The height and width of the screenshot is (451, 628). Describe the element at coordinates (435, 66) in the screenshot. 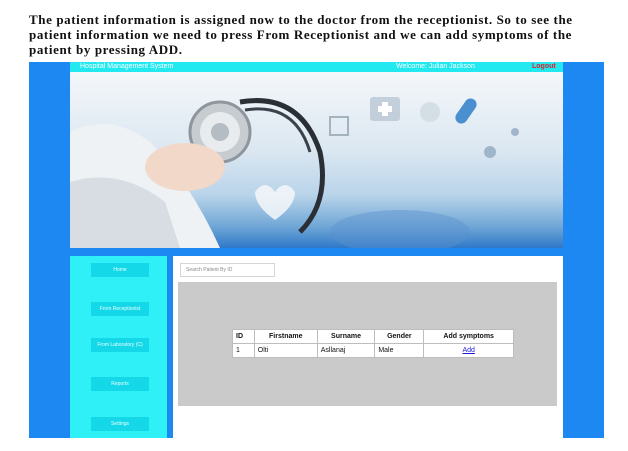

I see `welcome-text: Welcome: Julian Jackson` at that location.